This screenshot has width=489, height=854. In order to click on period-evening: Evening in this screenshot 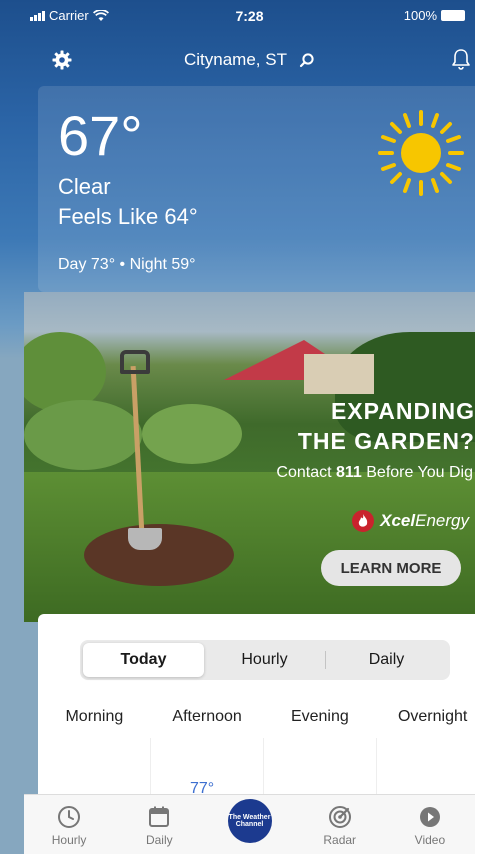, I will do `click(320, 717)`.